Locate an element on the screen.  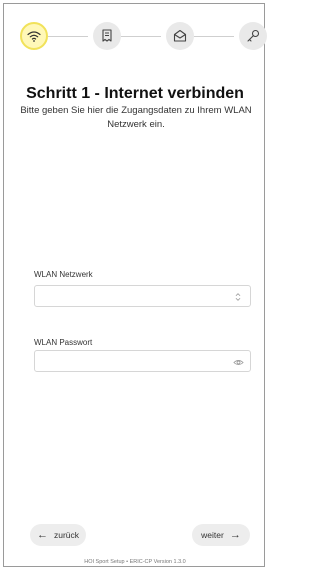
mail-icon is located at coordinates (180, 35).